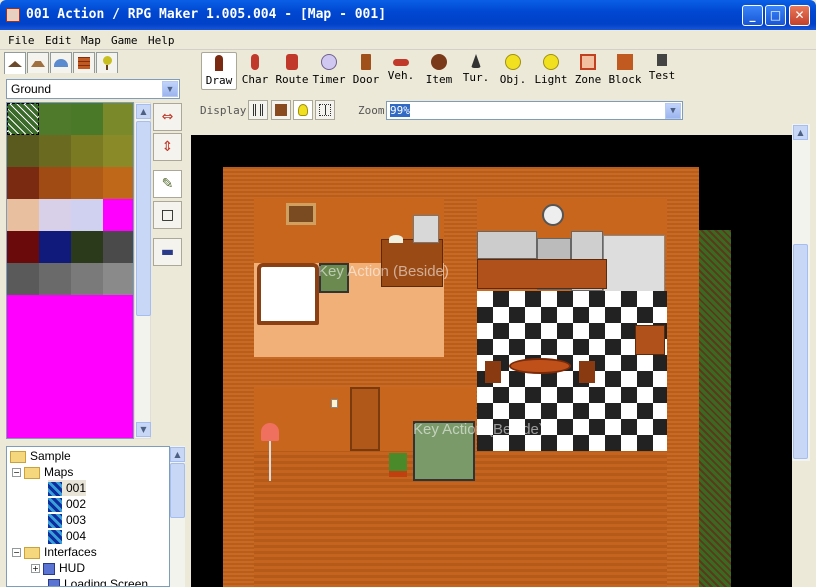 The image size is (816, 587). I want to click on menu-bar: File Edit Map Game Help, so click(408, 40).